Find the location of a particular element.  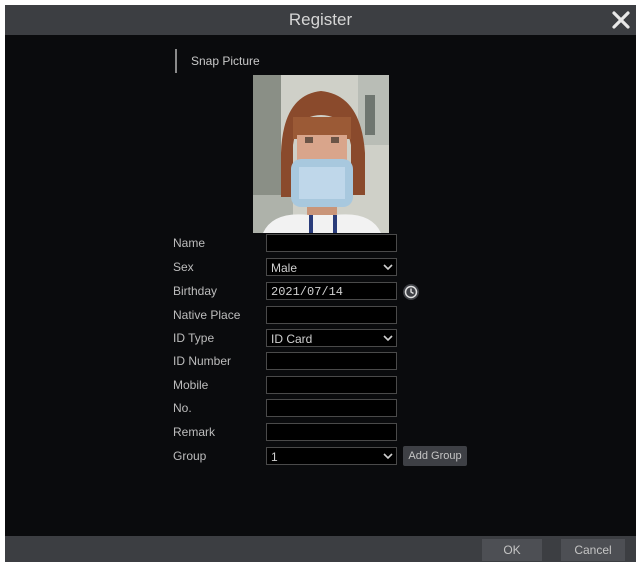

face-image is located at coordinates (321, 154).